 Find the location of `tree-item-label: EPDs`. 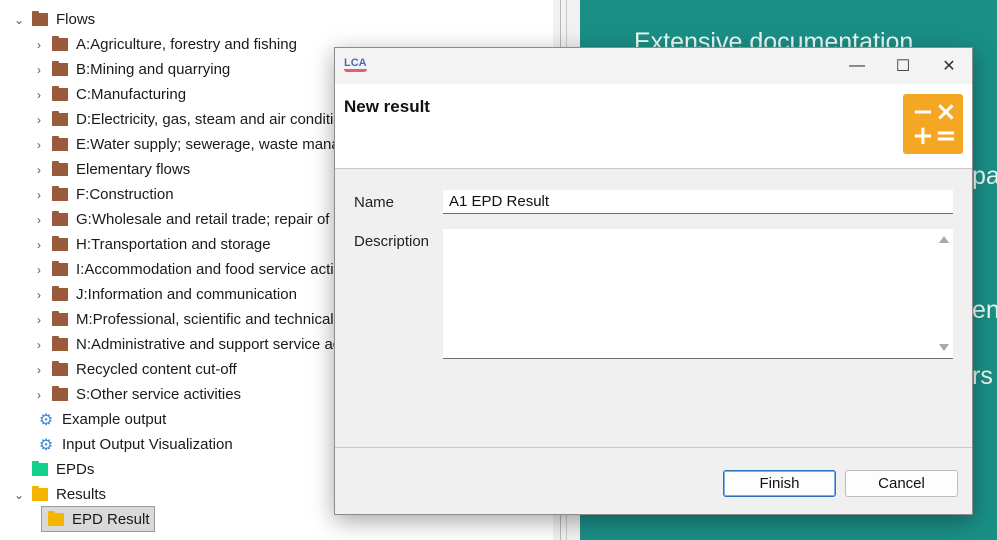

tree-item-label: EPDs is located at coordinates (75, 469).